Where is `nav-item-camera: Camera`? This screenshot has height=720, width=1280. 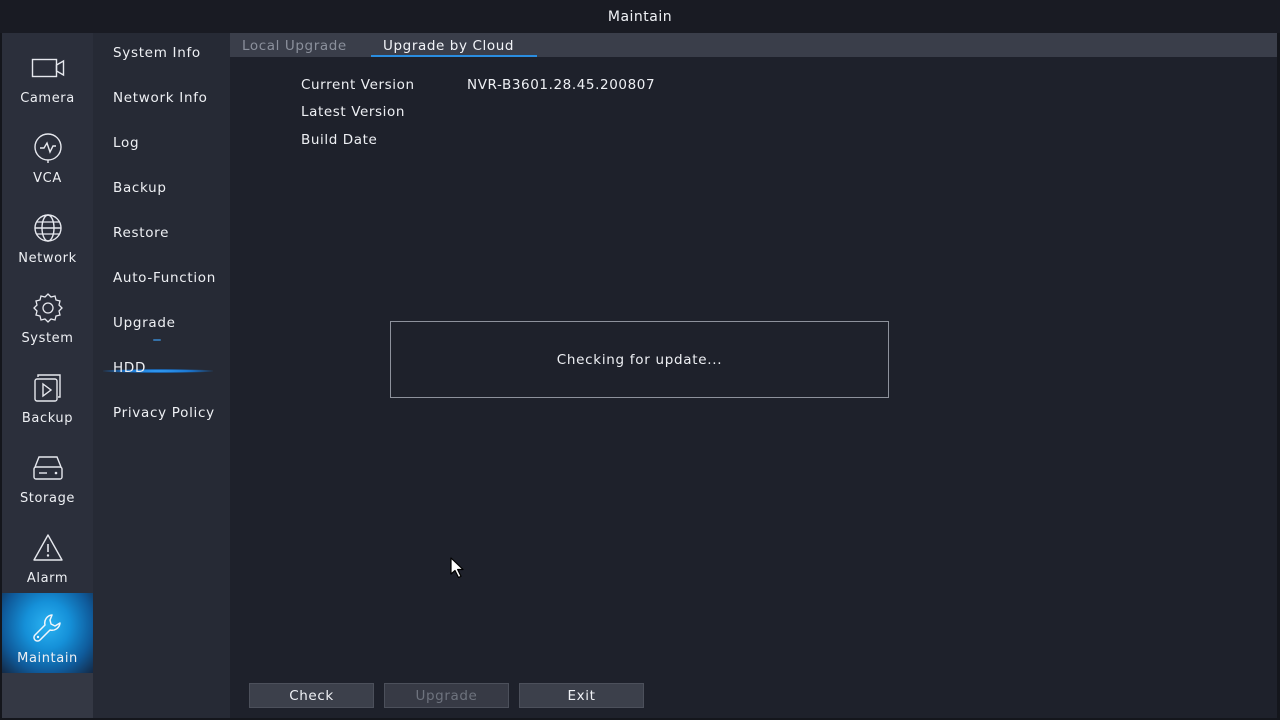
nav-item-camera: Camera is located at coordinates (47, 73).